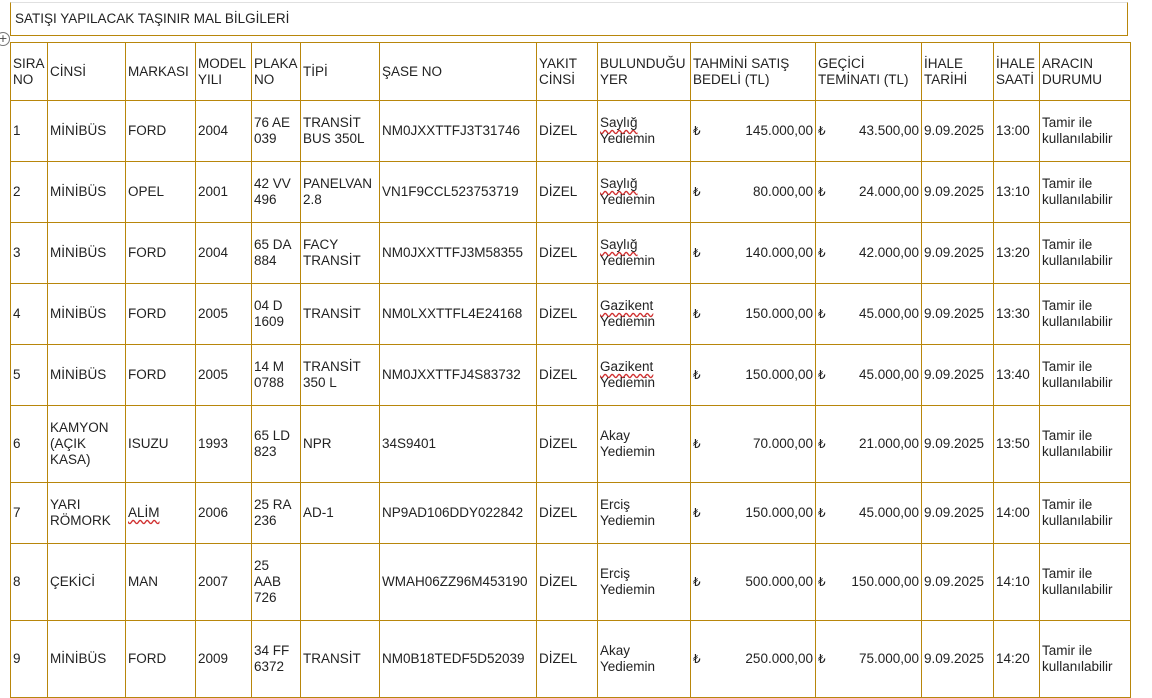  I want to click on header-teminat: GEÇİCİ TEMİNATI (TL), so click(868, 71).